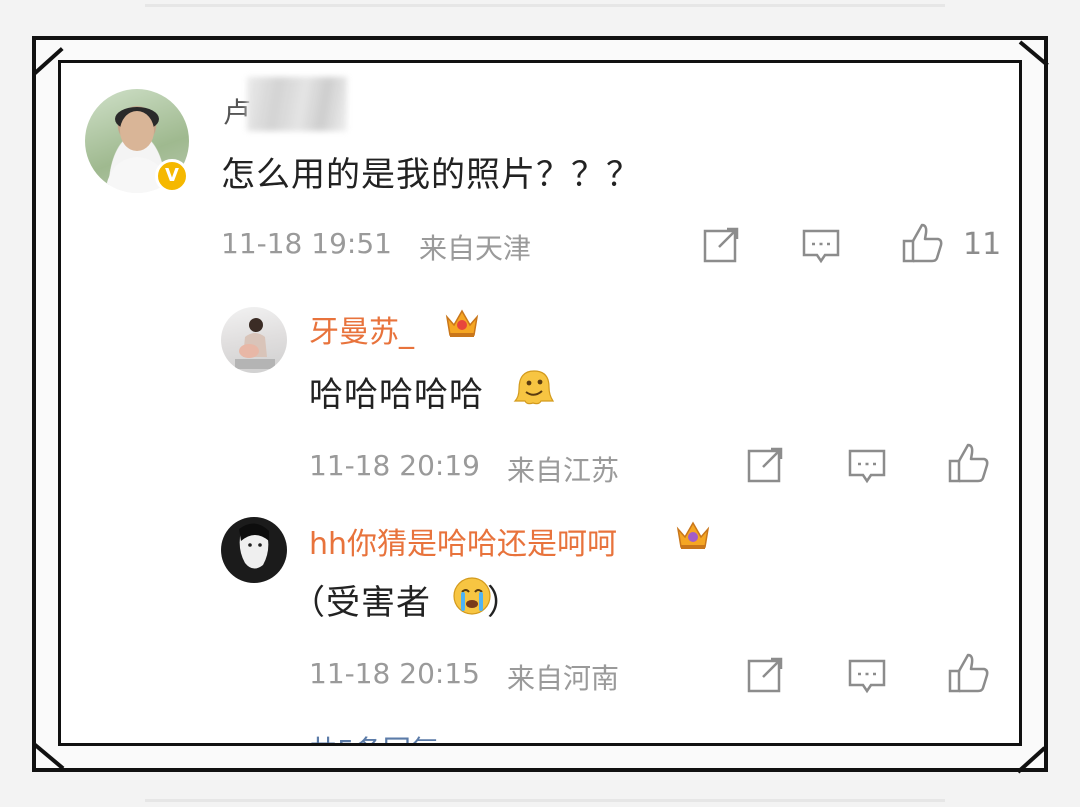 This screenshot has width=1080, height=807. Describe the element at coordinates (982, 244) in the screenshot. I see `like-count: 11` at that location.